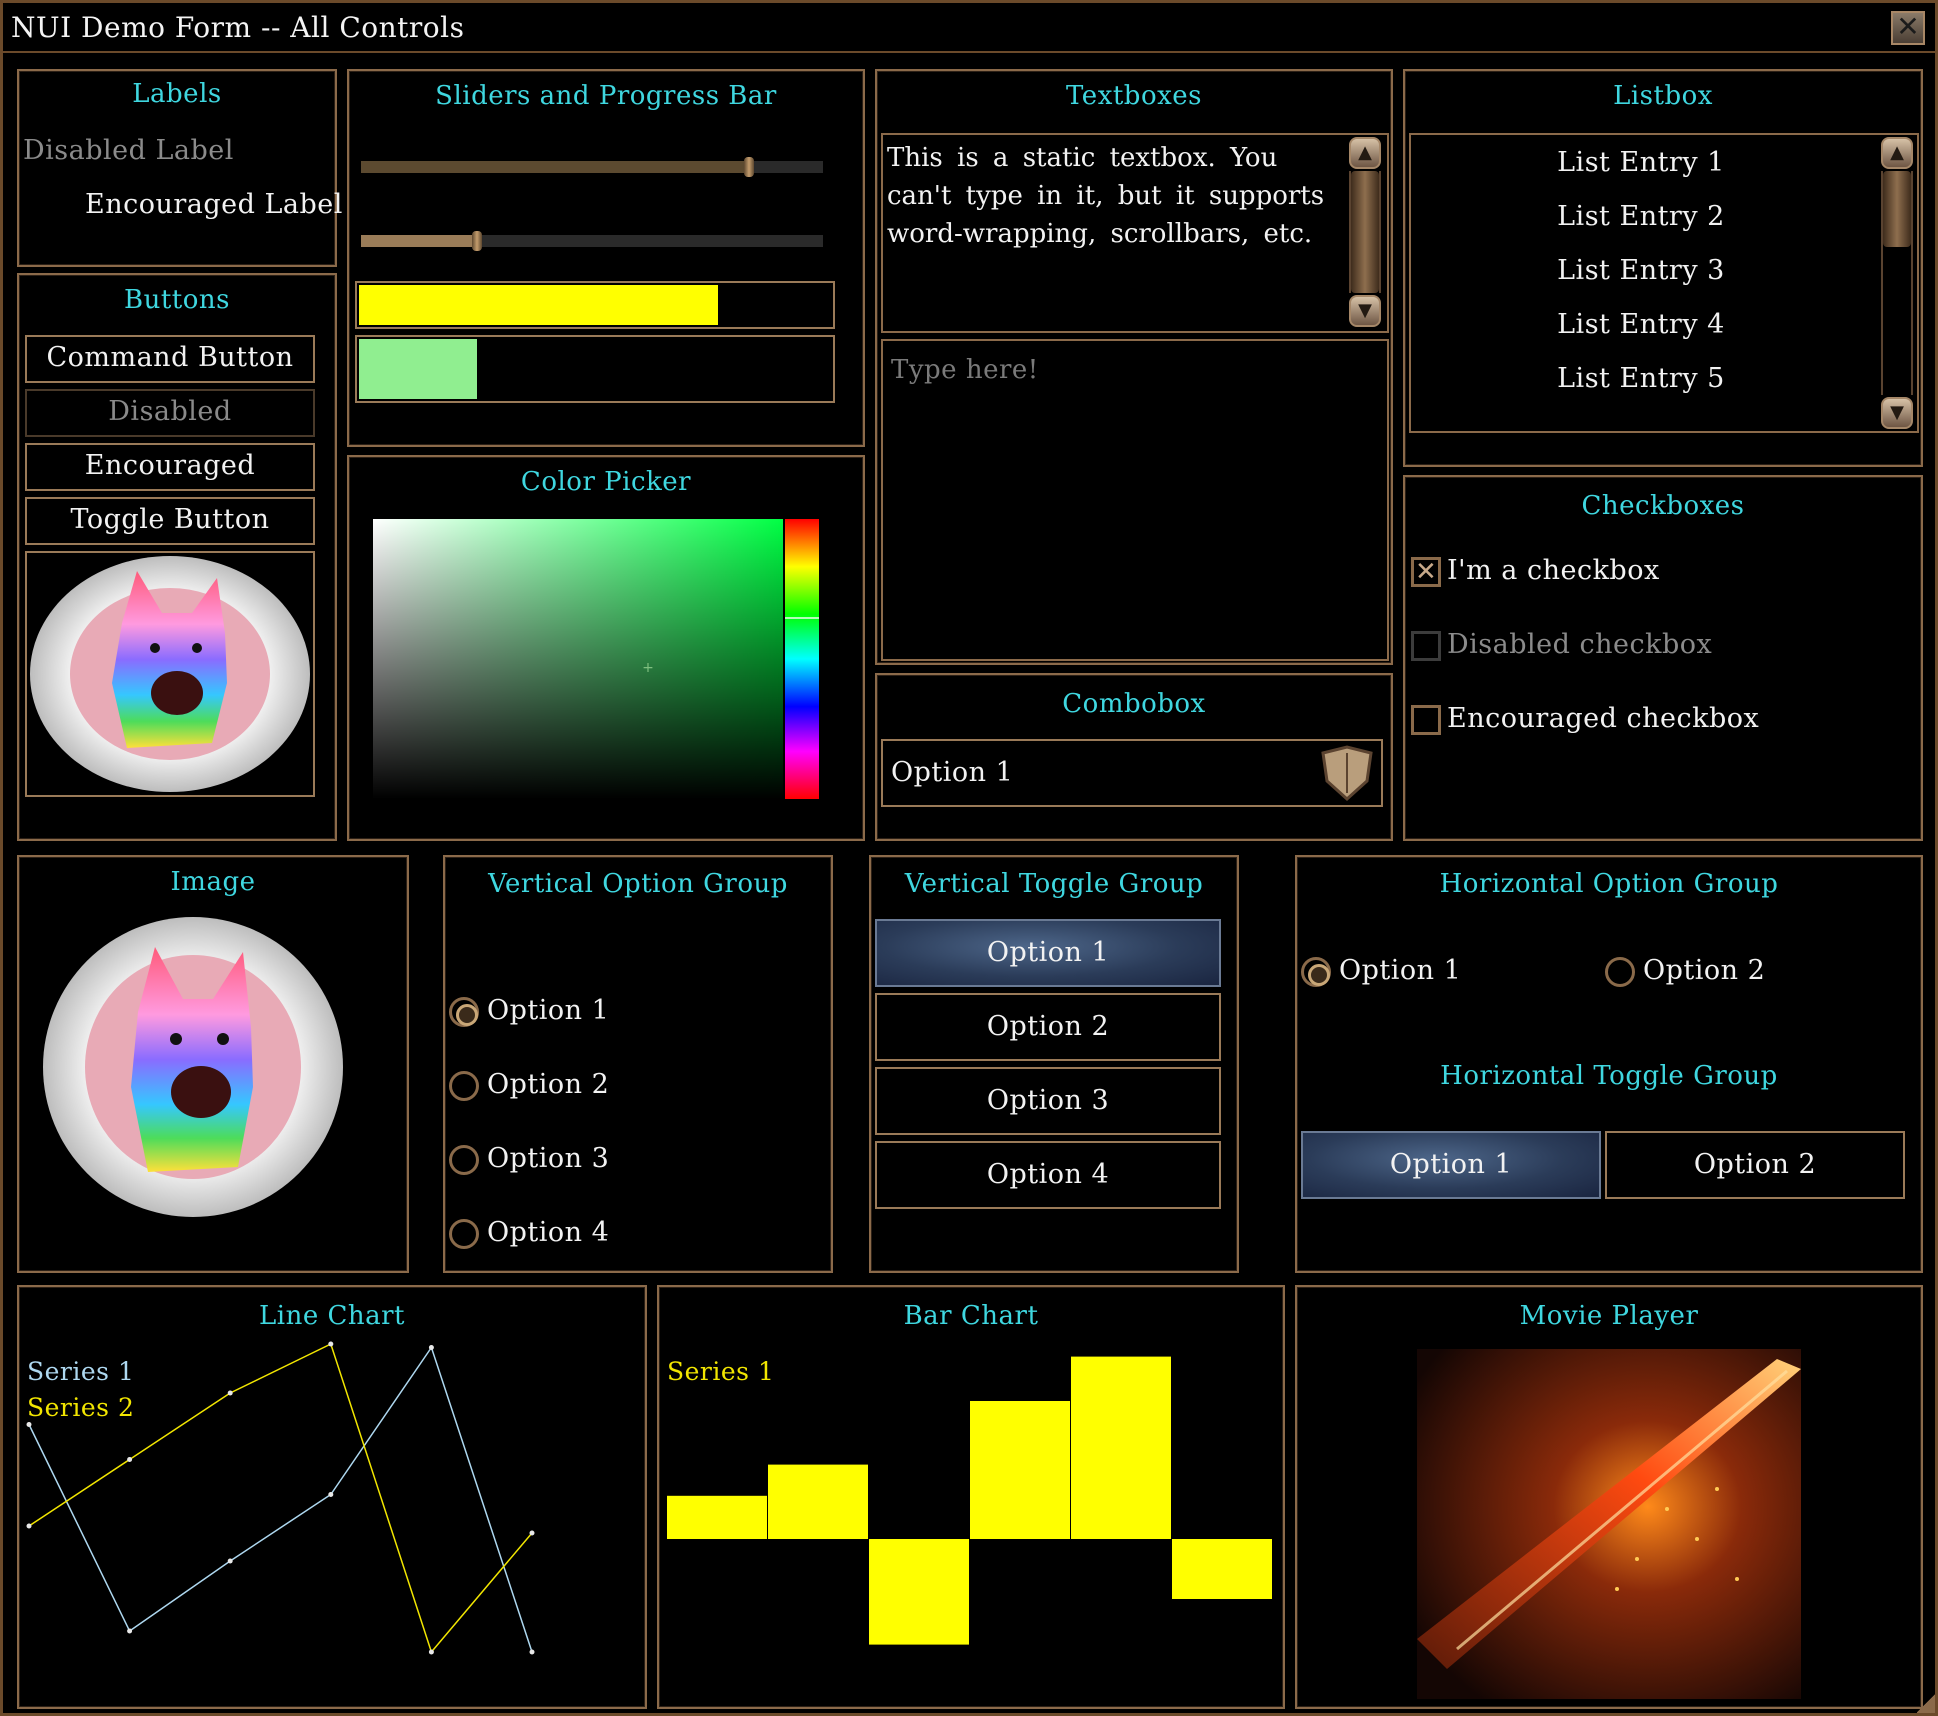 This screenshot has height=1716, width=1938. I want to click on hue-marker, so click(802, 618).